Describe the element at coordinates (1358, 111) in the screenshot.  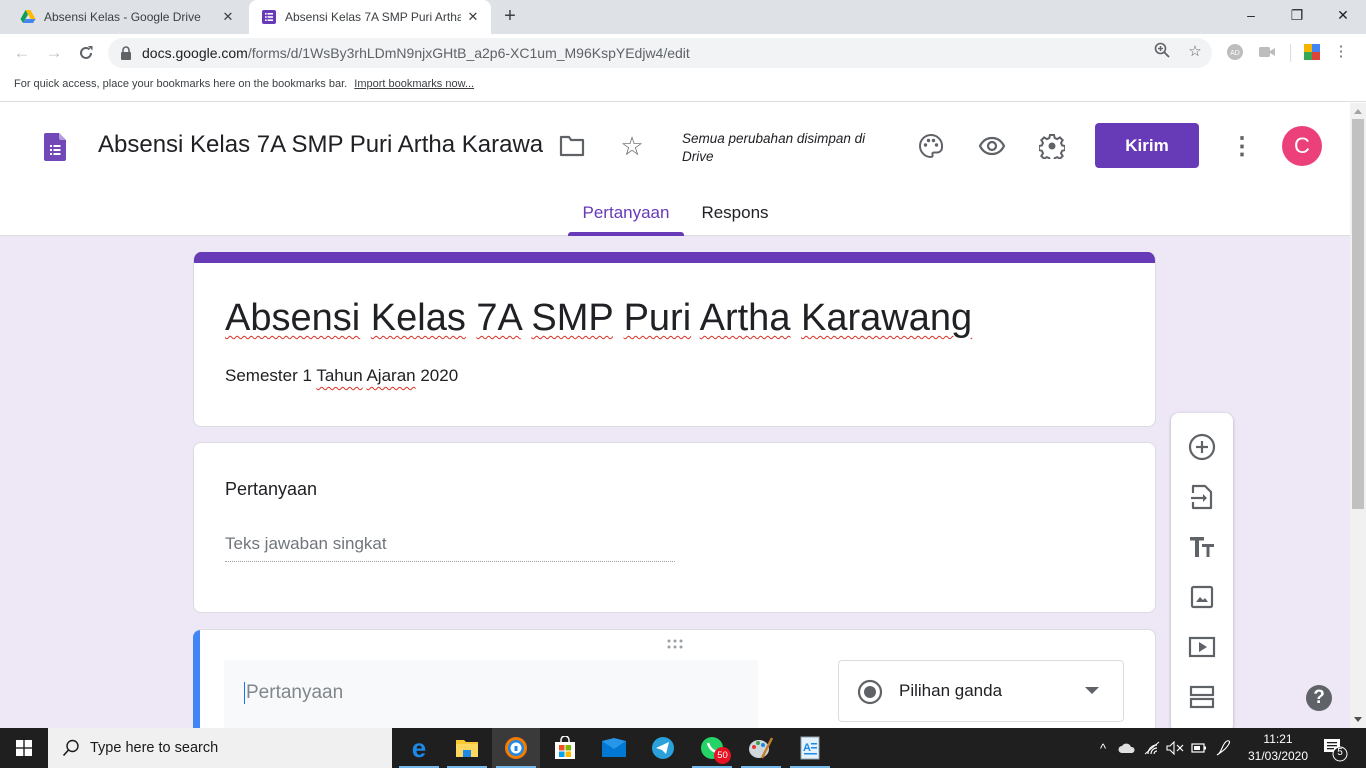
I see `scroll-up-arrow` at that location.